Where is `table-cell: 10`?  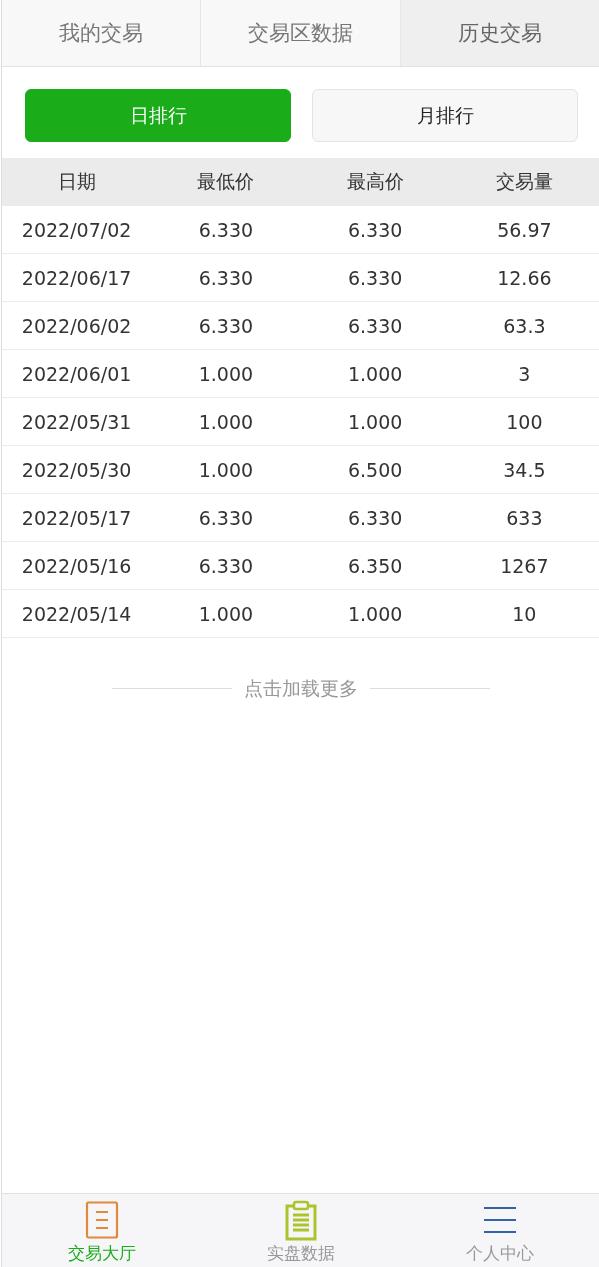
table-cell: 10 is located at coordinates (524, 613).